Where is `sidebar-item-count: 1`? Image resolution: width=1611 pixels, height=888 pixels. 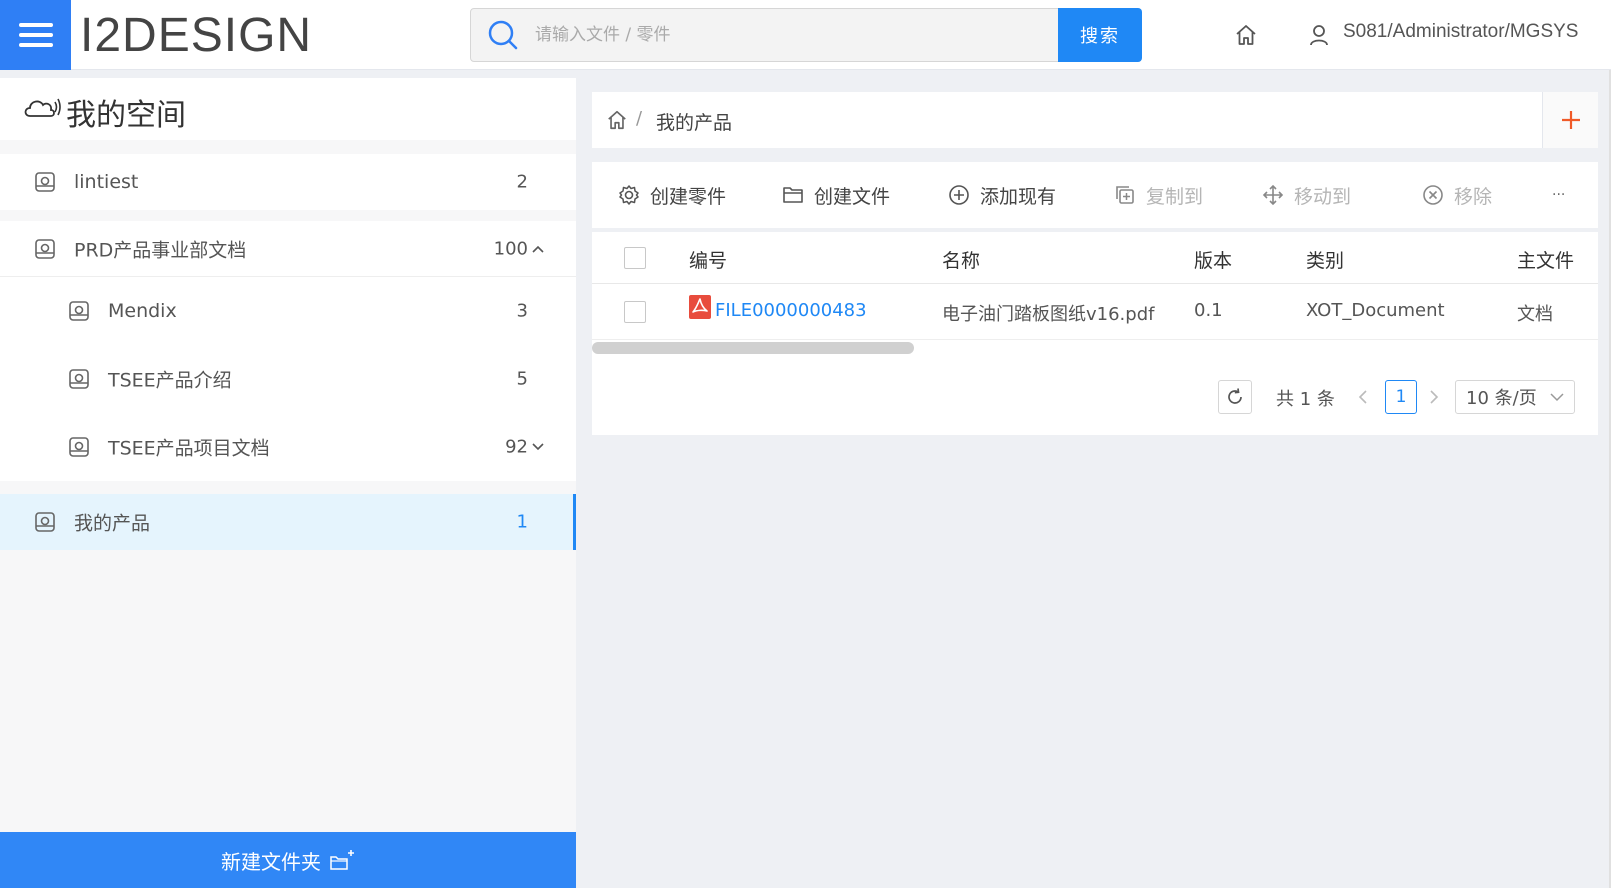 sidebar-item-count: 1 is located at coordinates (522, 522).